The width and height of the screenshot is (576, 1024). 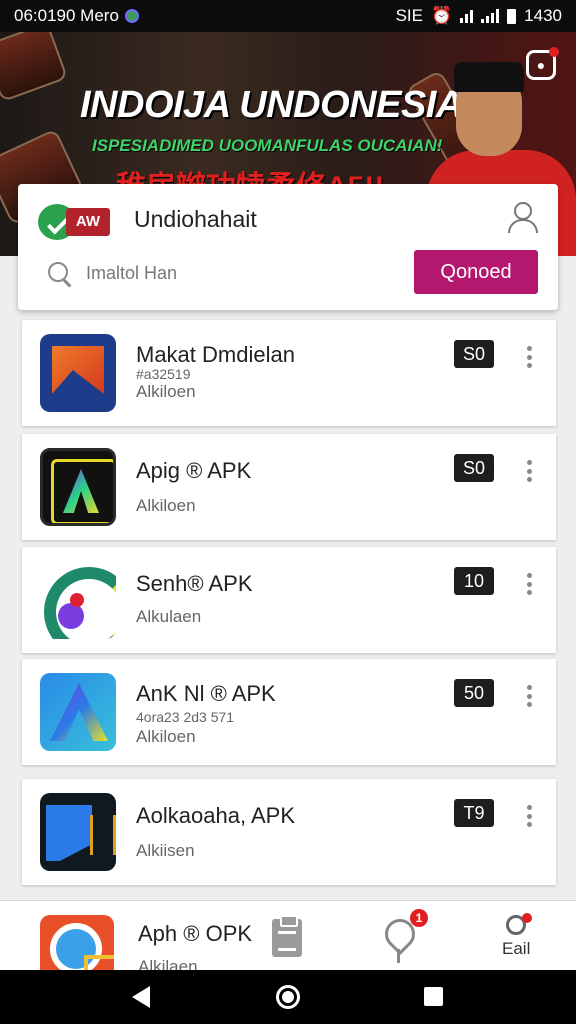 I want to click on app-meta: #a32519, so click(x=163, y=374).